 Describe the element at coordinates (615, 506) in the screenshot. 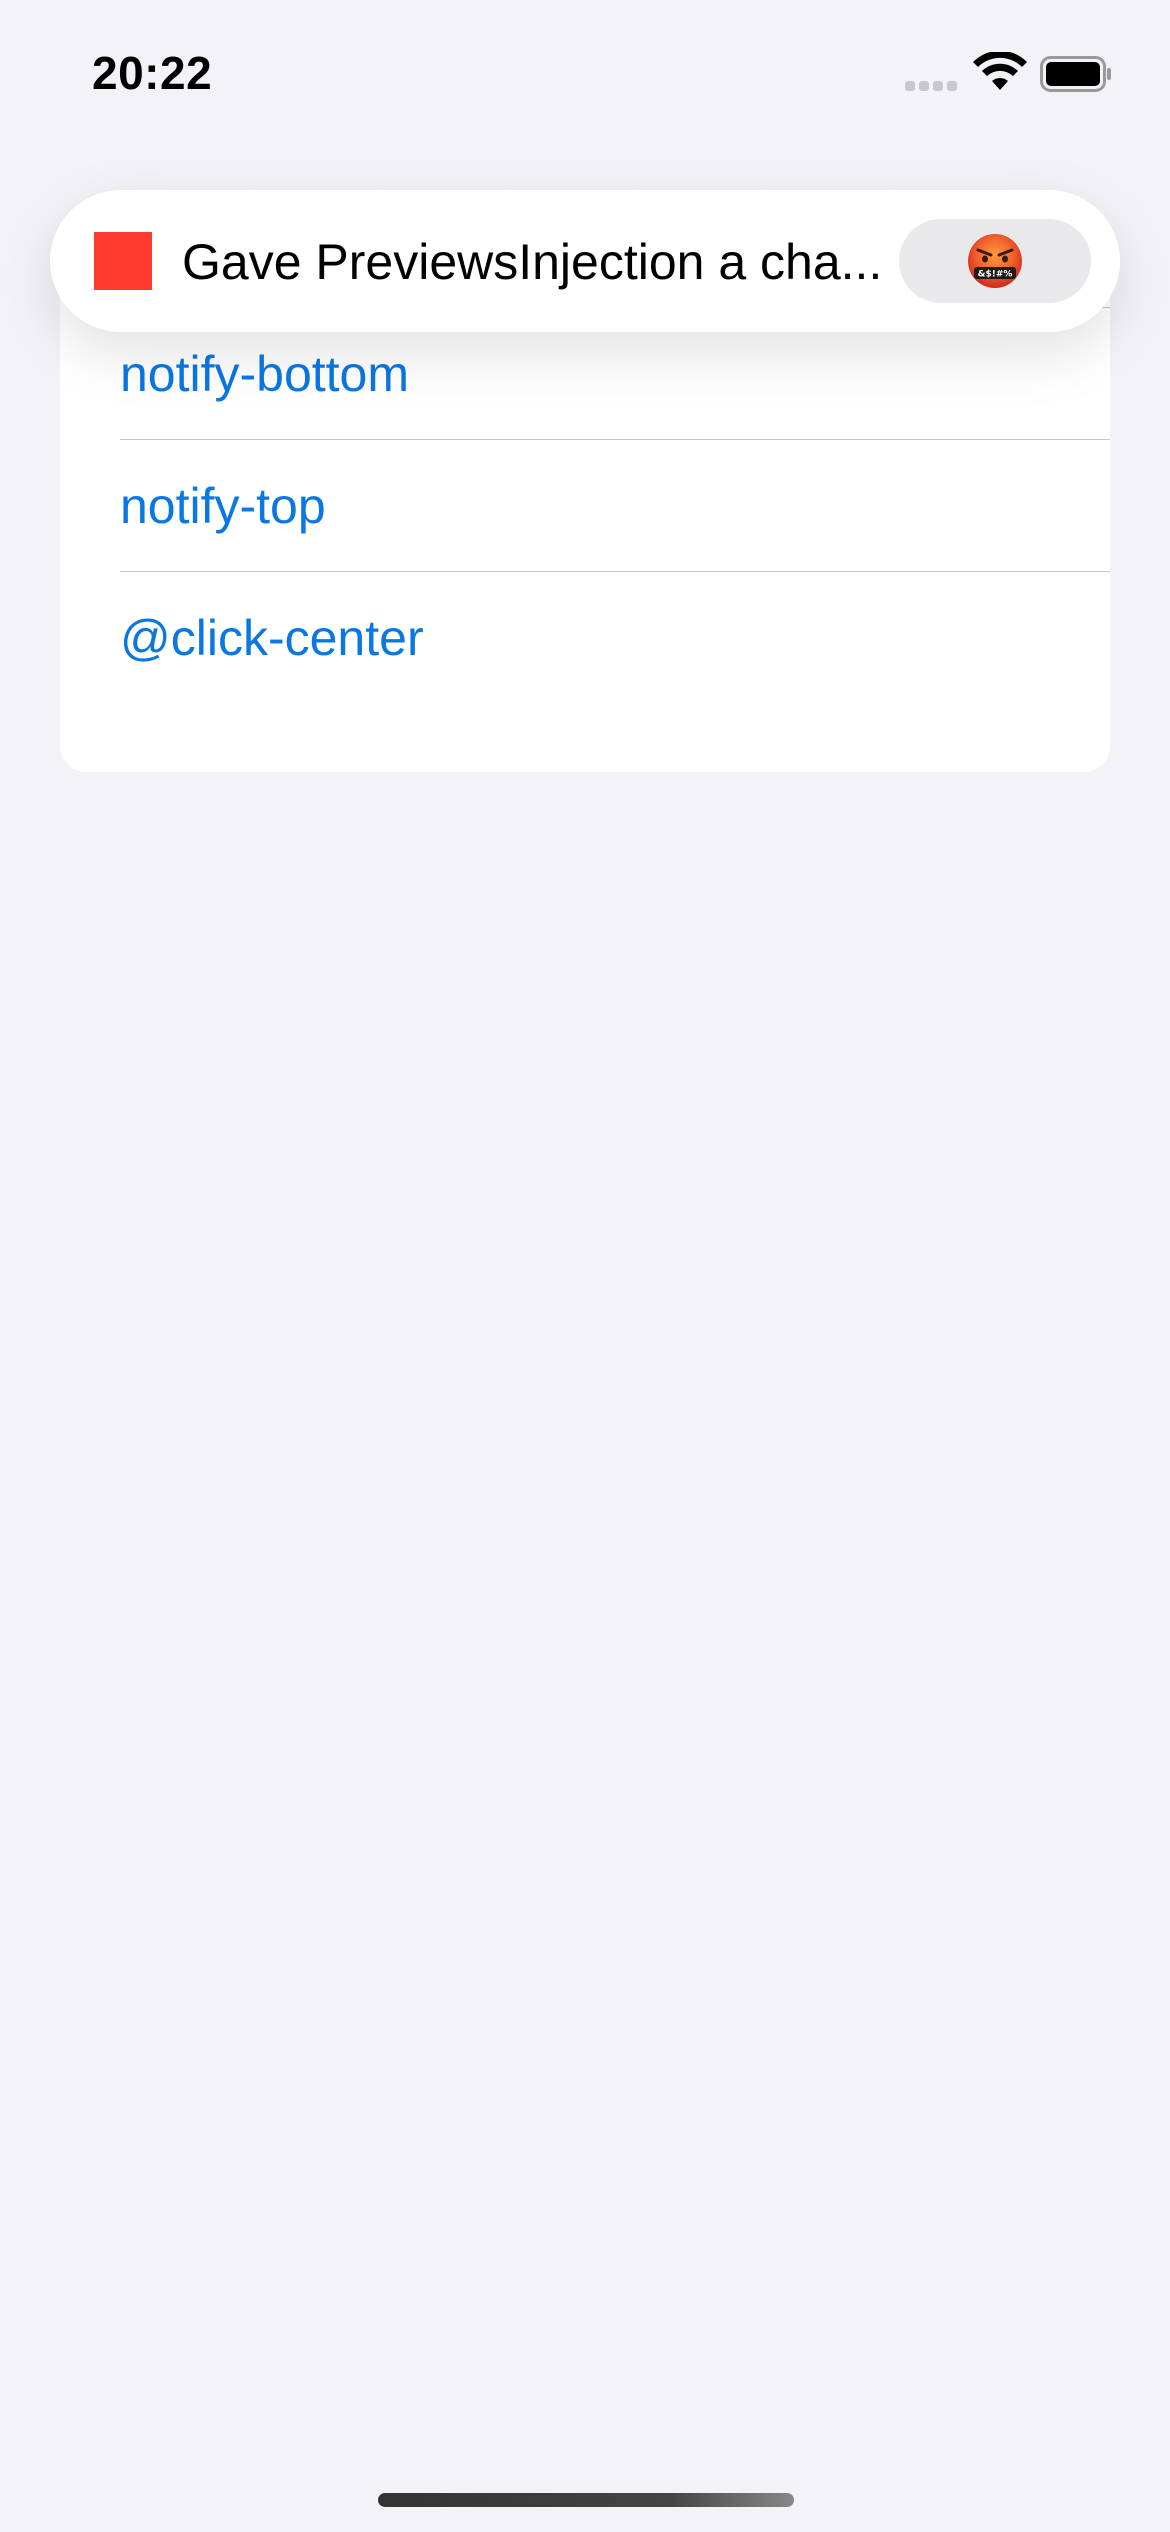

I see `list-item-notify-top: notify-top` at that location.